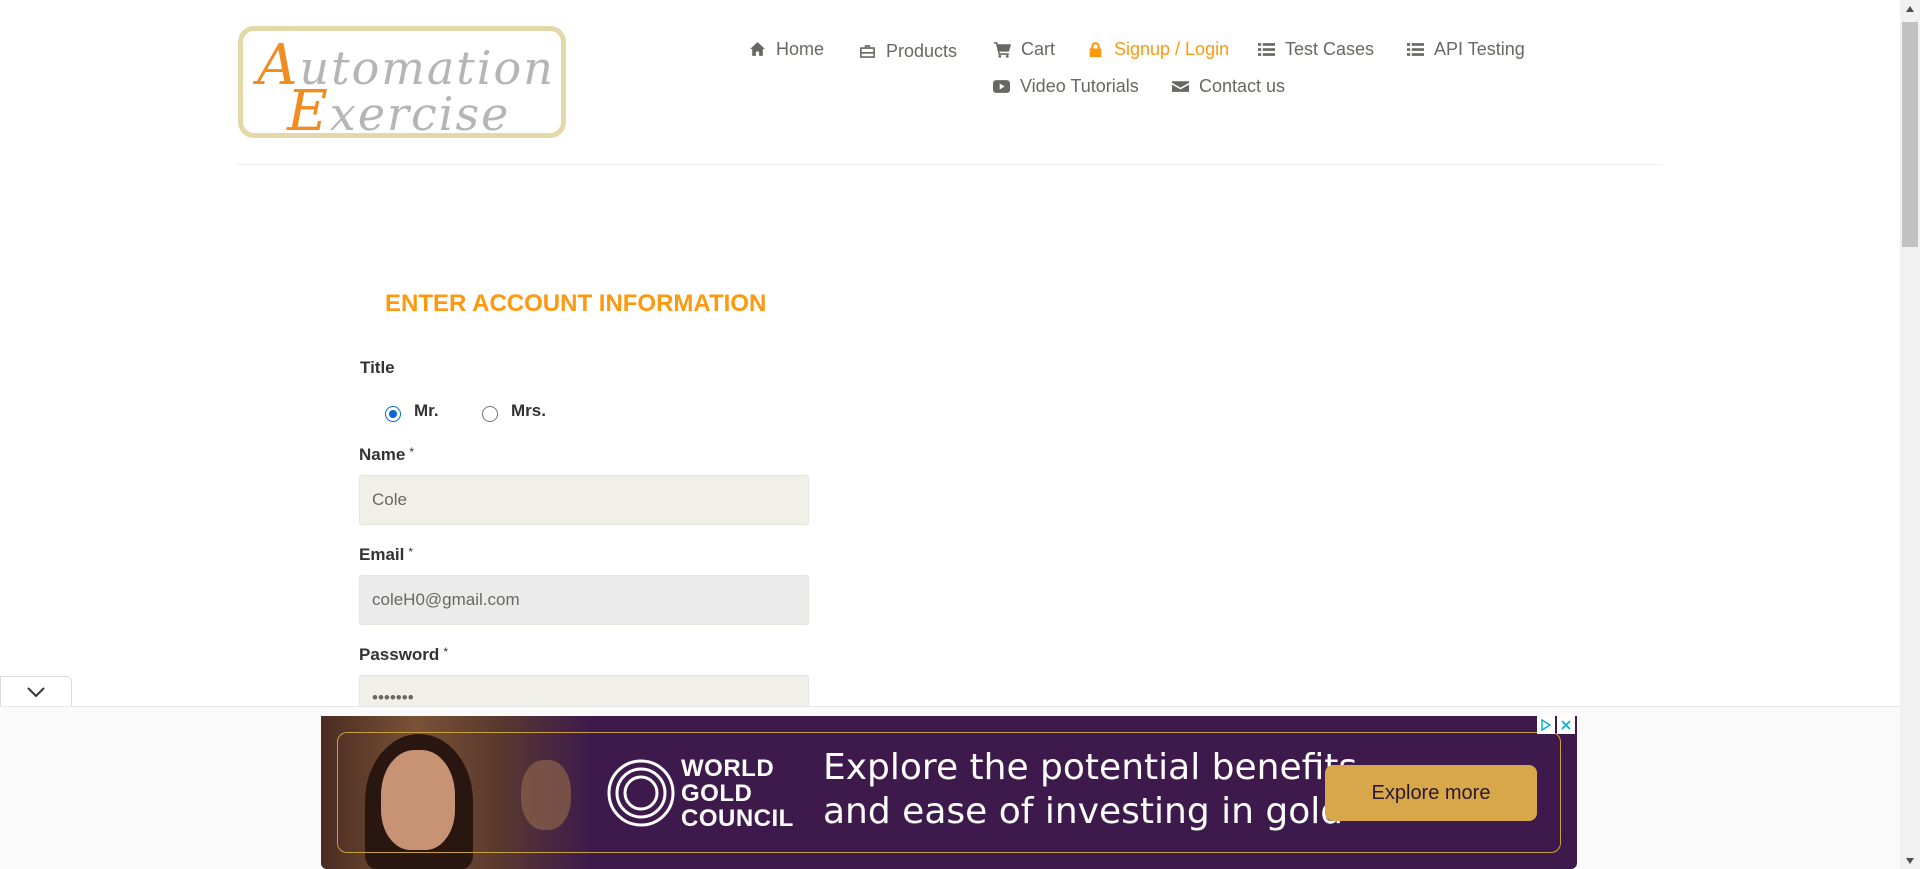  I want to click on password-value: •••••••, so click(393, 697).